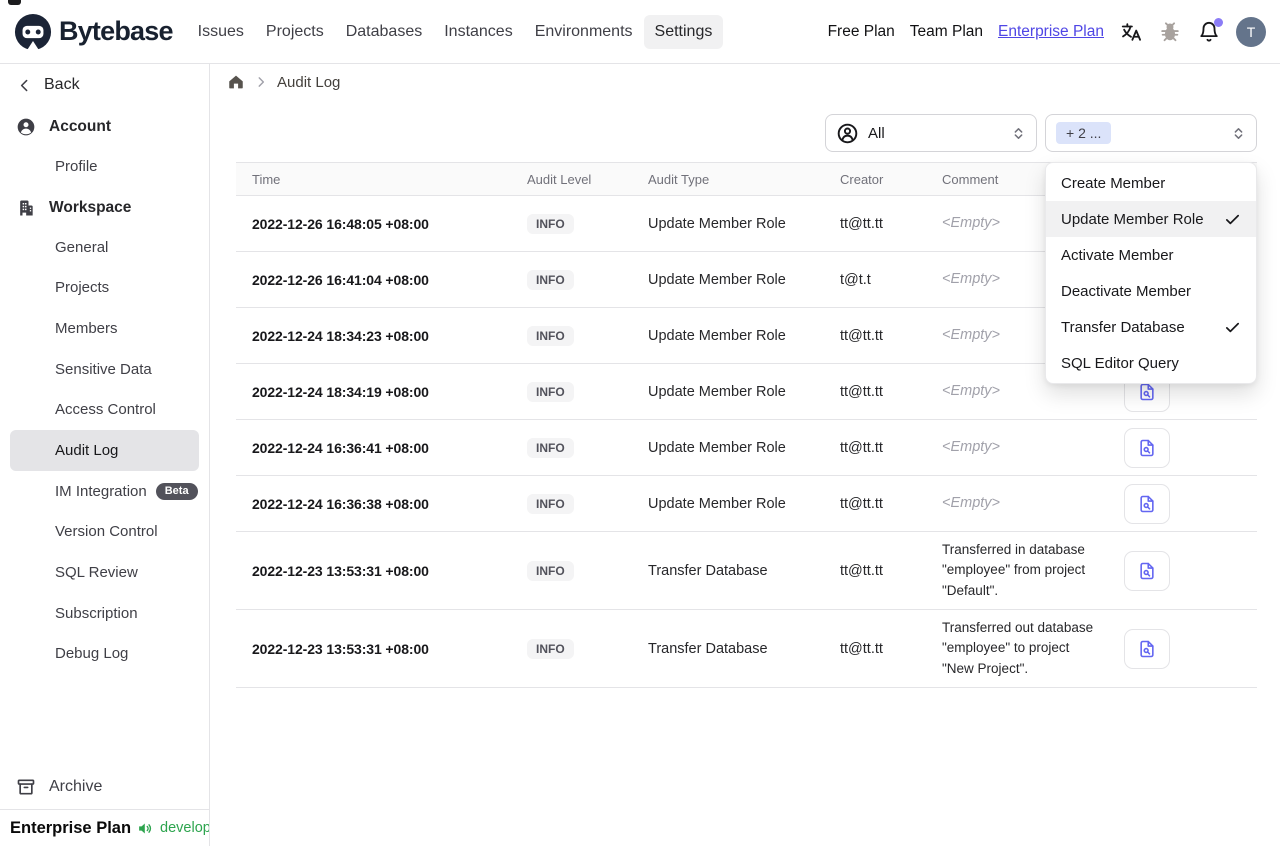 Image resolution: width=1280 pixels, height=846 pixels. I want to click on menu-item-deactivate-member: Deactivate Member, so click(1151, 291).